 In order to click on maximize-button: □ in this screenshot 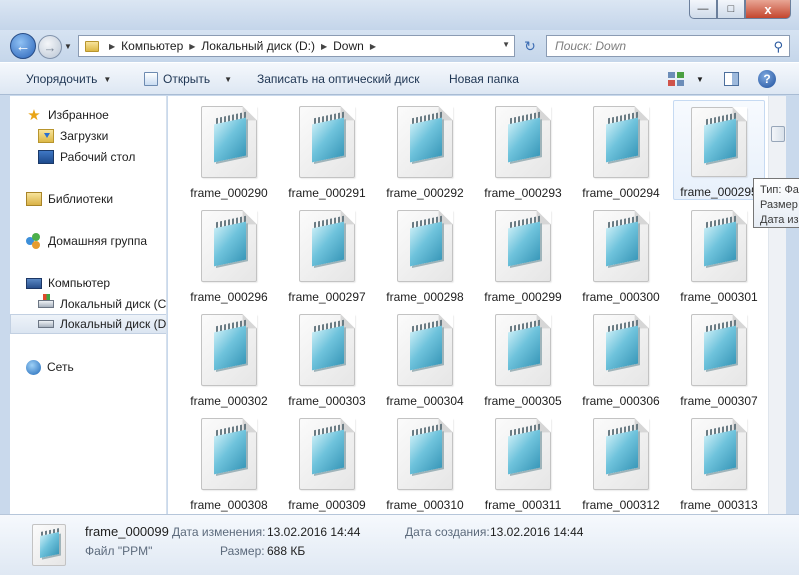, I will do `click(731, 9)`.